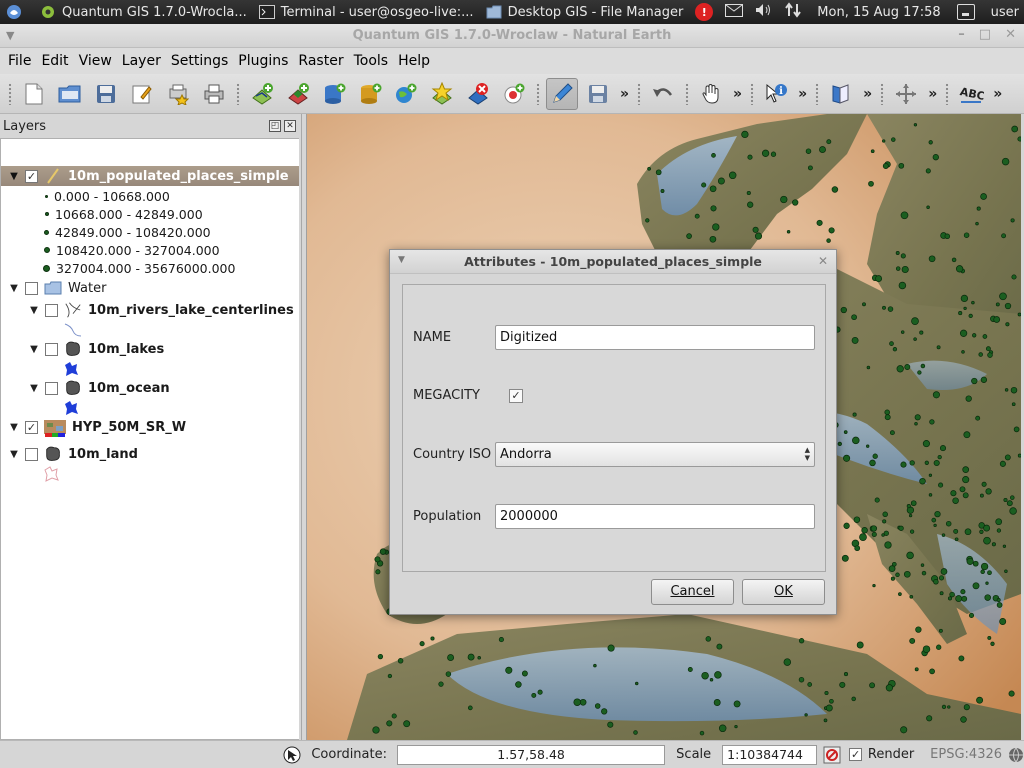 This screenshot has width=1024, height=768. Describe the element at coordinates (478, 94) in the screenshot. I see `remove-layer-button` at that location.